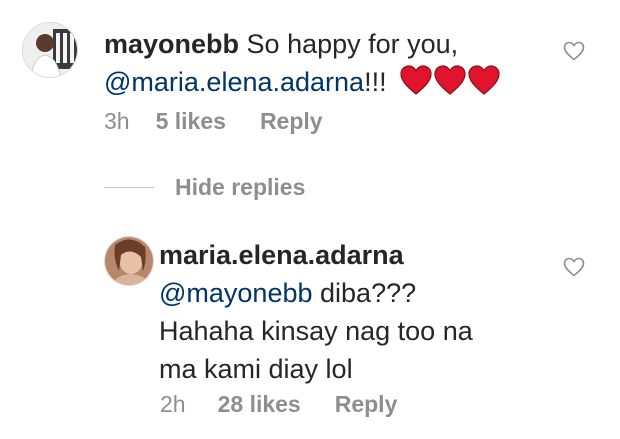  I want to click on comment-body: So happy for you,, so click(352, 44).